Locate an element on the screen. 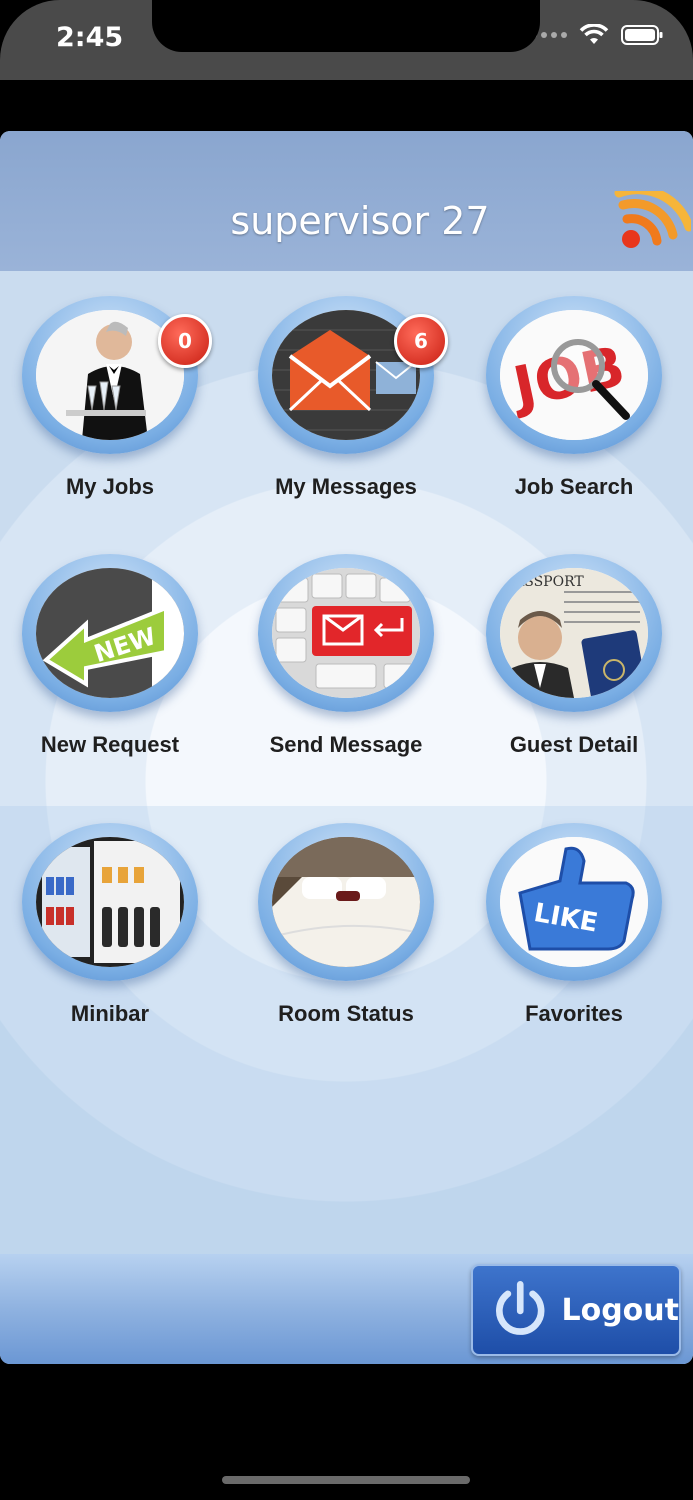  tile-label: My Jobs is located at coordinates (110, 486).